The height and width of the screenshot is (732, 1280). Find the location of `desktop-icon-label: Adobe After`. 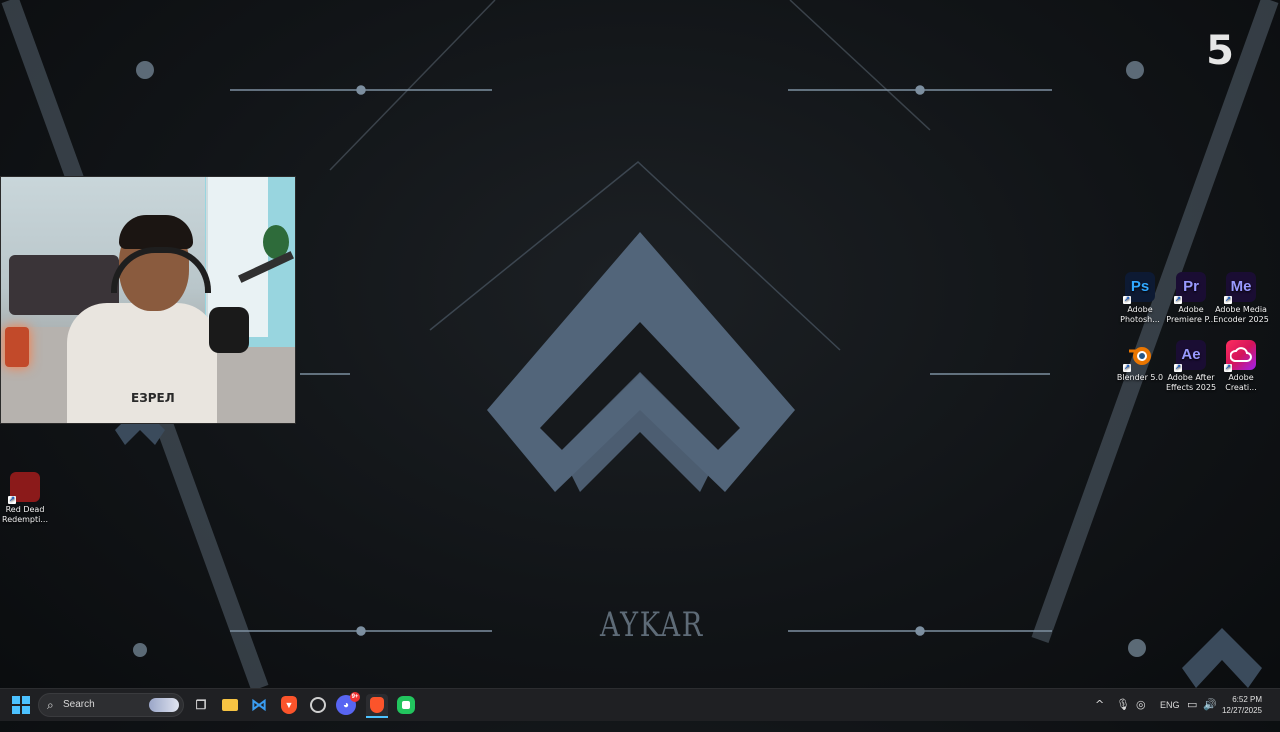

desktop-icon-label: Adobe After is located at coordinates (1191, 377).